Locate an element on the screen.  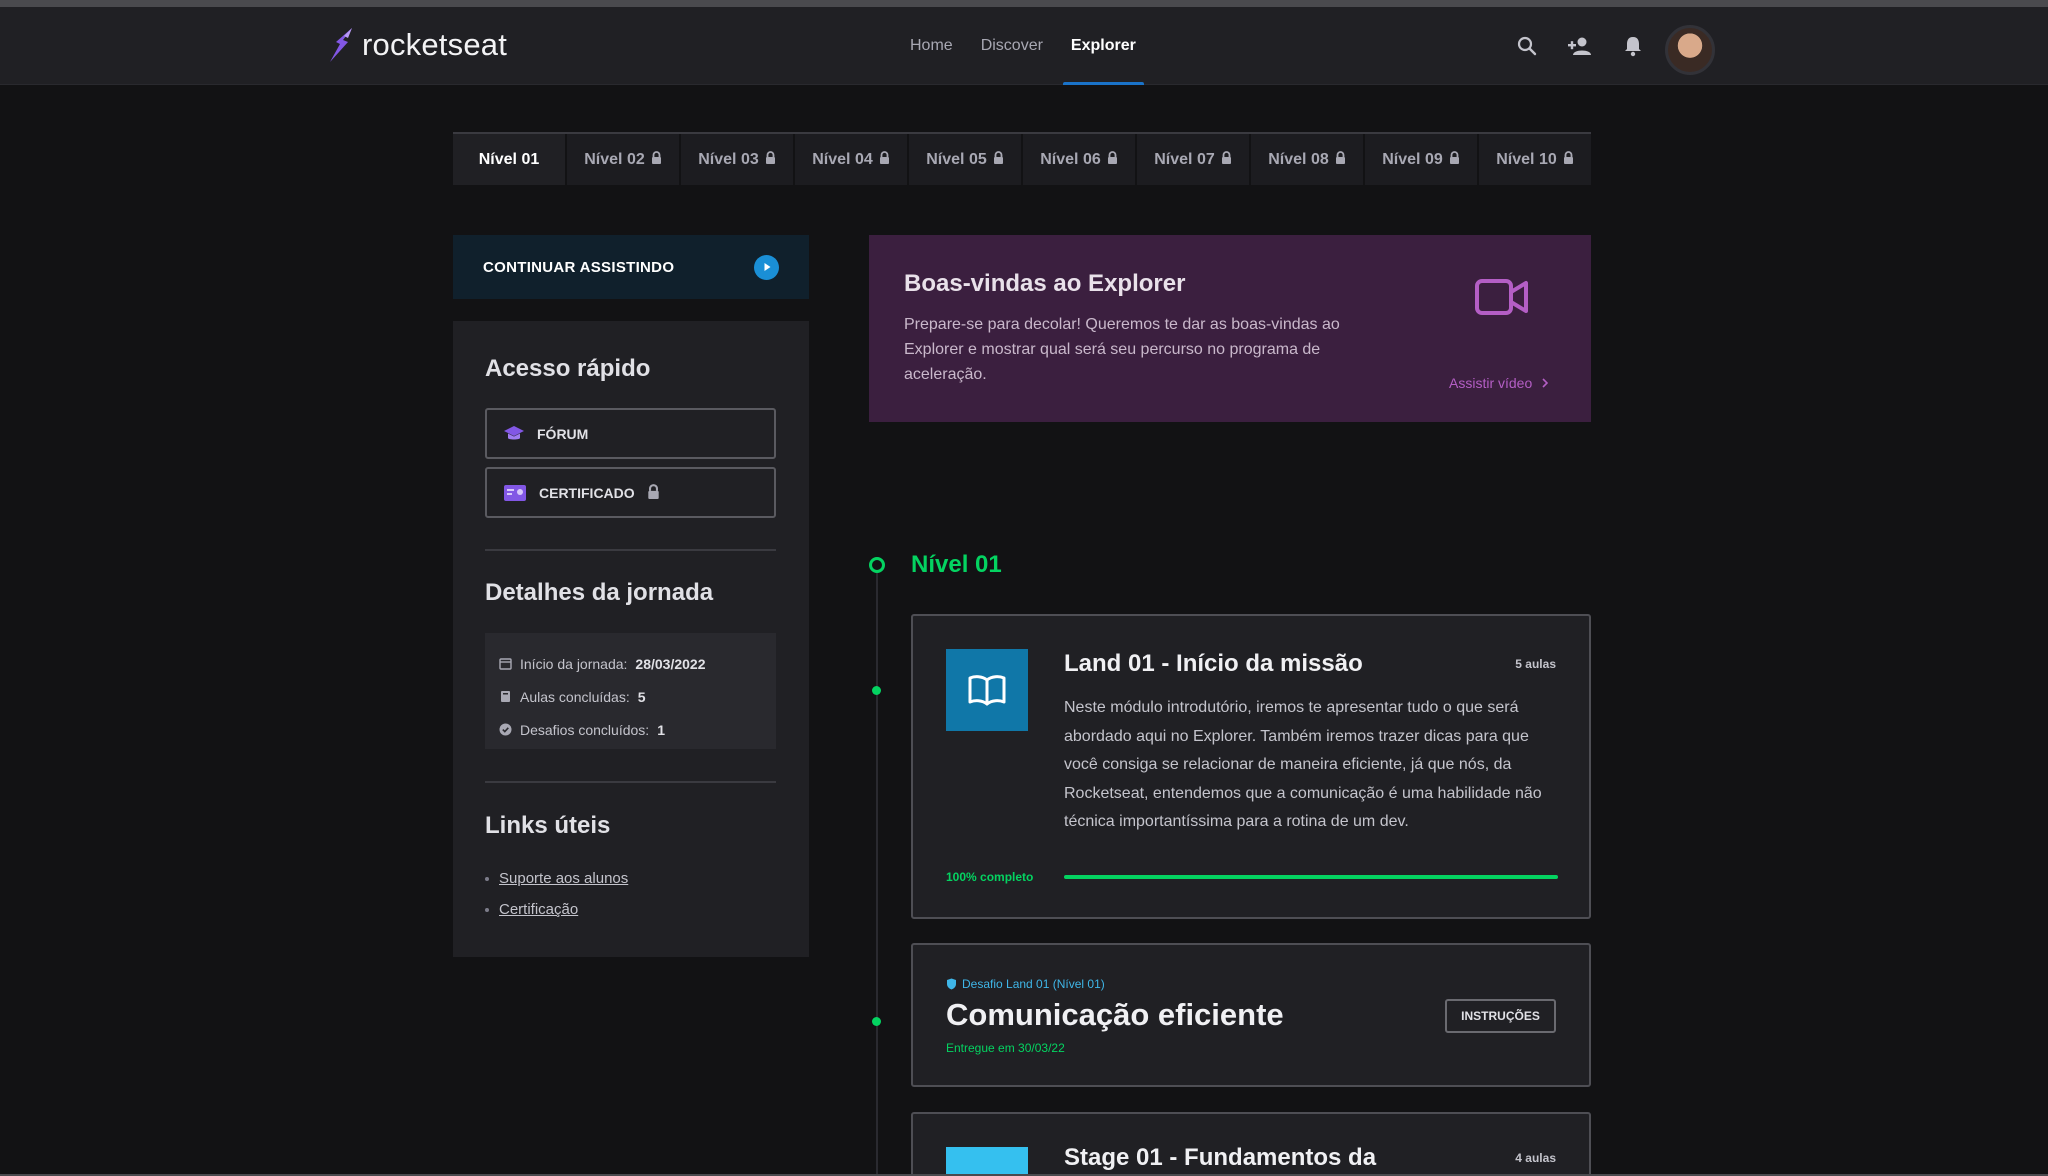
tab-label: Nível 05 is located at coordinates (956, 159).